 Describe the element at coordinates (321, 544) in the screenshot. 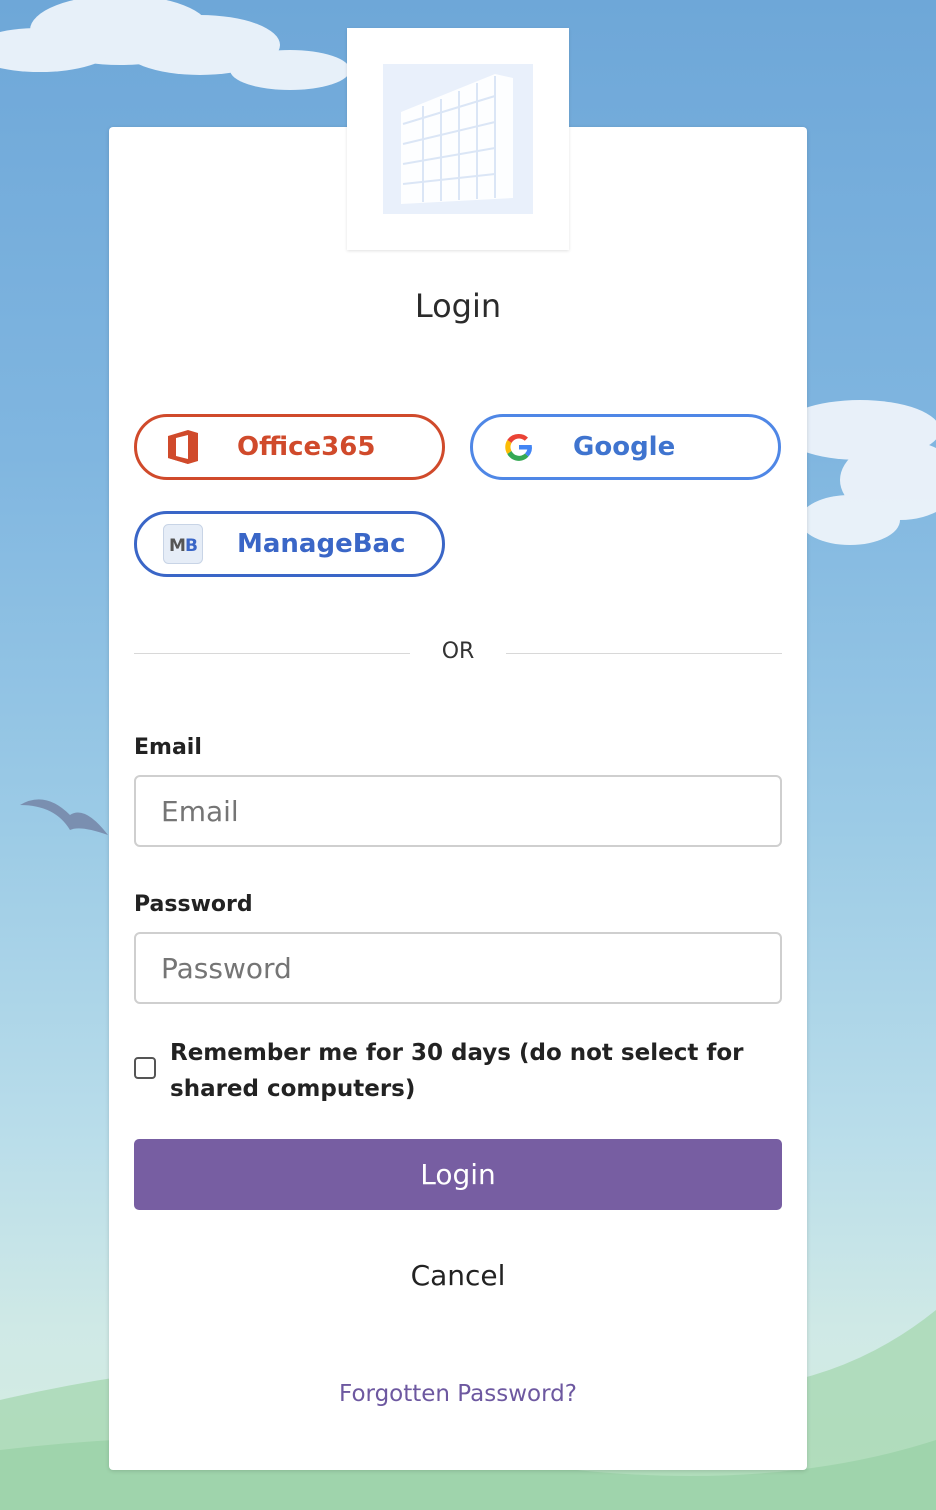

I see `managebac-label: ManageBac` at that location.